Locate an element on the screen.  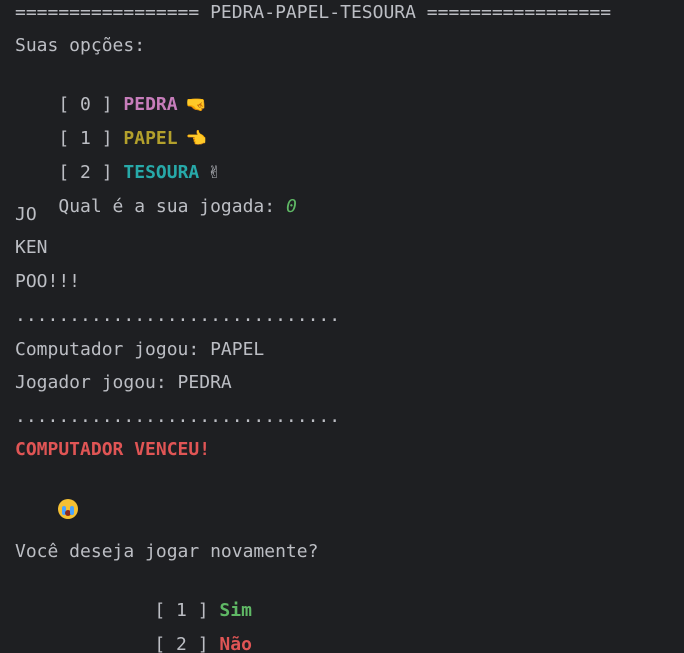
chant-line-1: JO is located at coordinates (26, 214).